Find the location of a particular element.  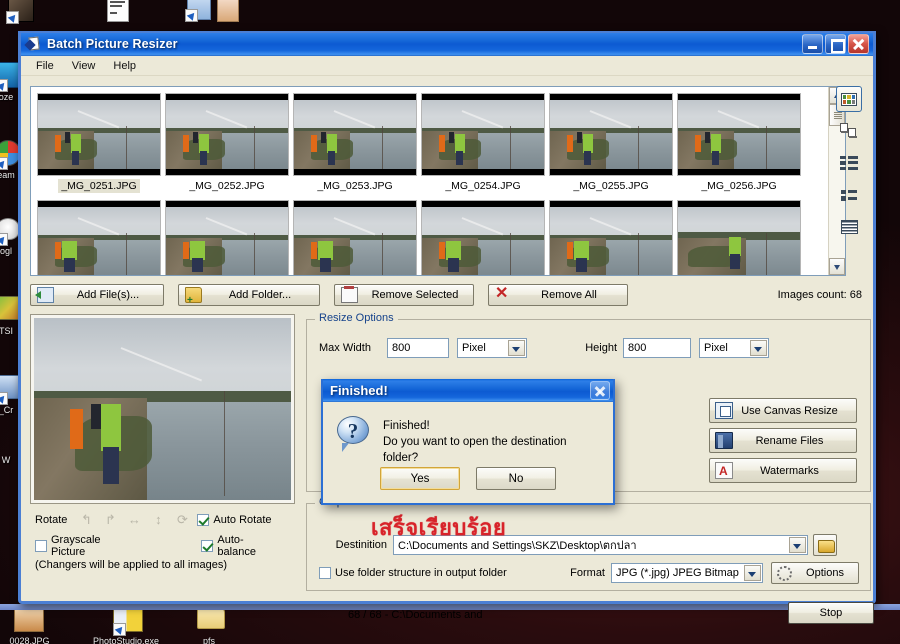

dialog-close-icon is located at coordinates (600, 390).